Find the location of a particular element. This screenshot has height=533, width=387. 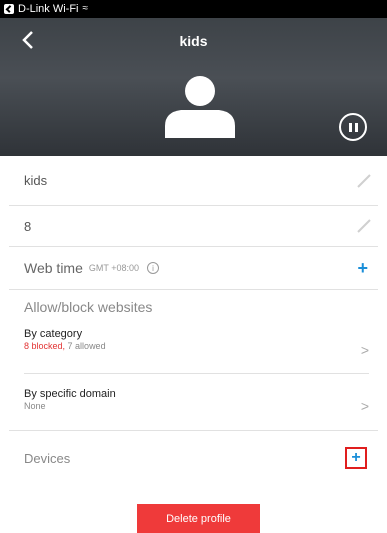

web-time-label: Web time is located at coordinates (53, 268).